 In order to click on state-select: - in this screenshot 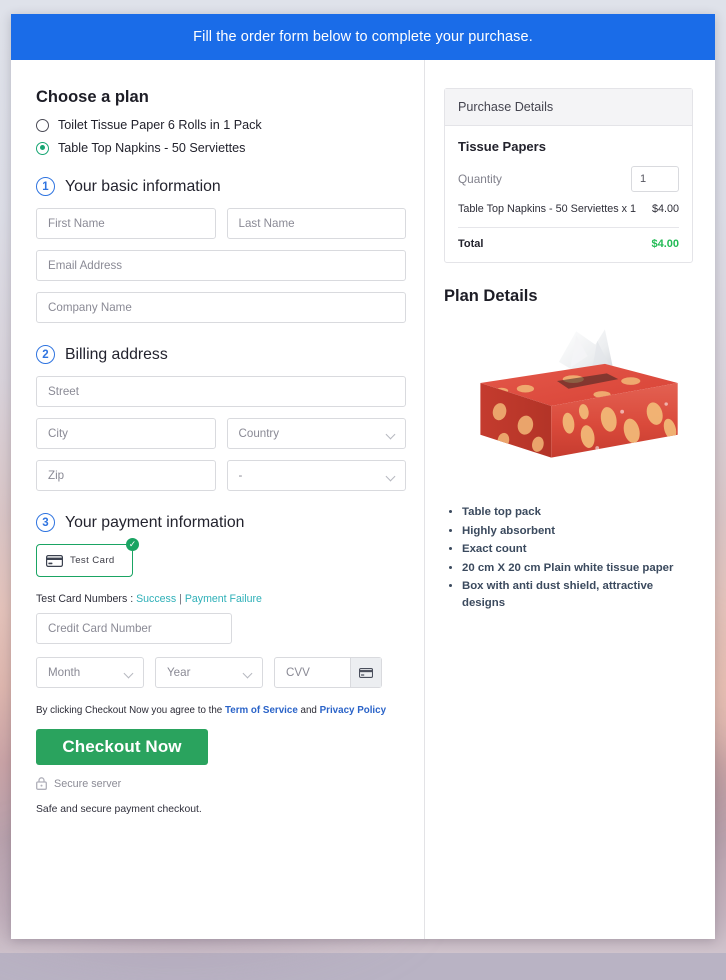, I will do `click(316, 475)`.